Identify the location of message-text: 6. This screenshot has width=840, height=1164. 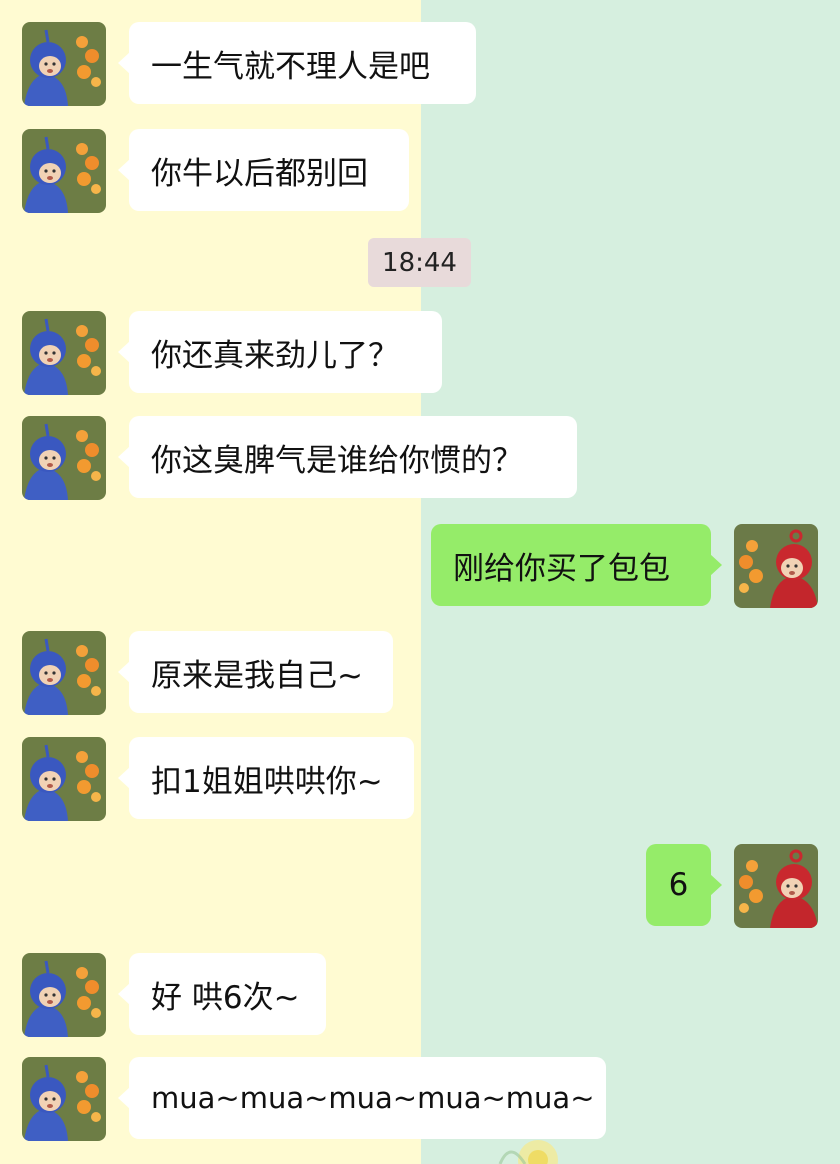
(678, 885).